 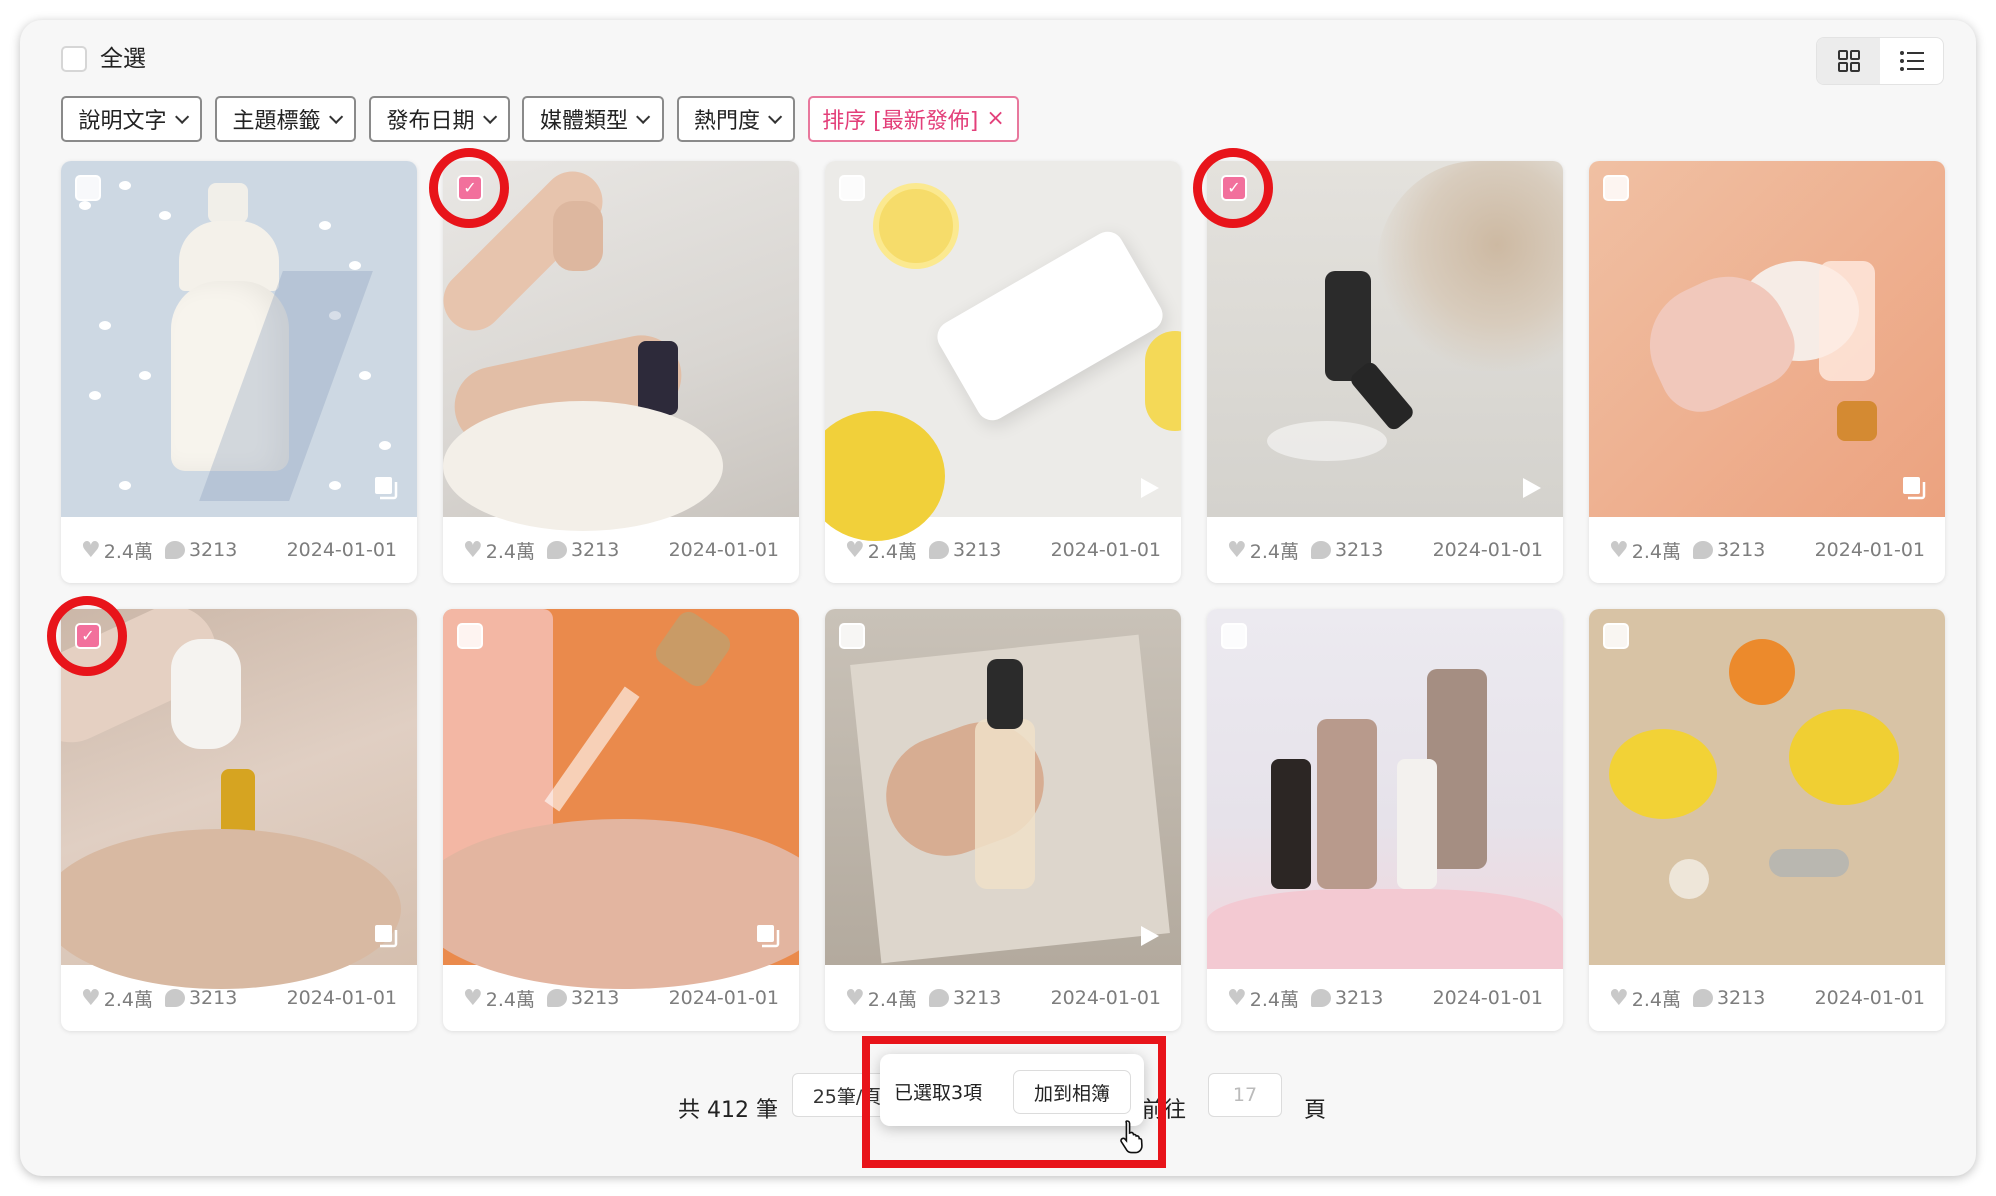 I want to click on sort-chip: 排序 [最新發佈] ×, so click(x=913, y=119).